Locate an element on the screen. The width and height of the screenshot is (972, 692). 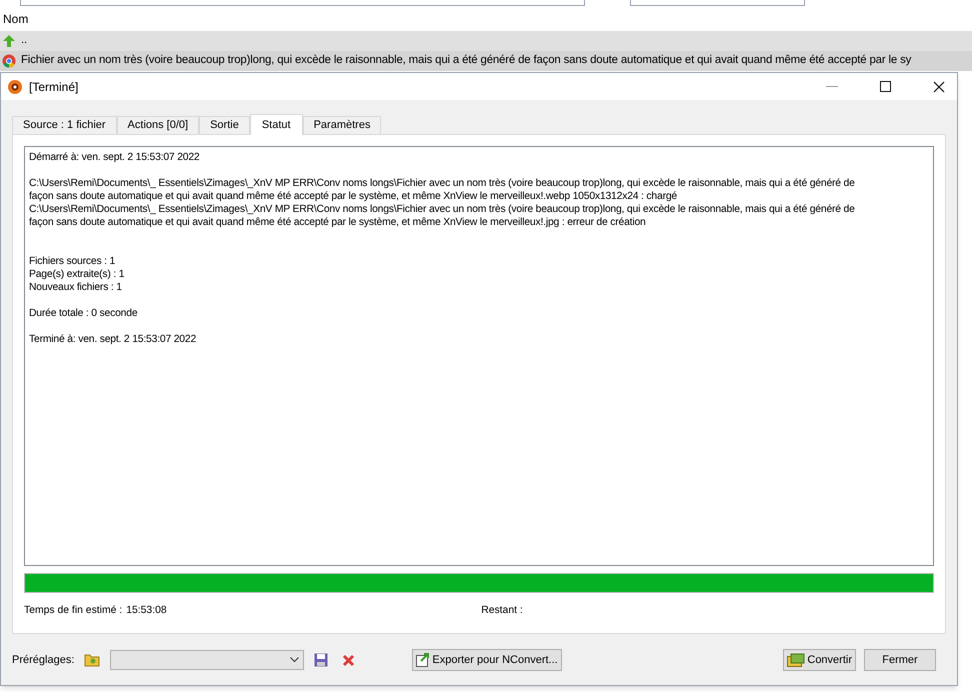
estimated-end-label: Temps de fin estimé : is located at coordinates (73, 611).